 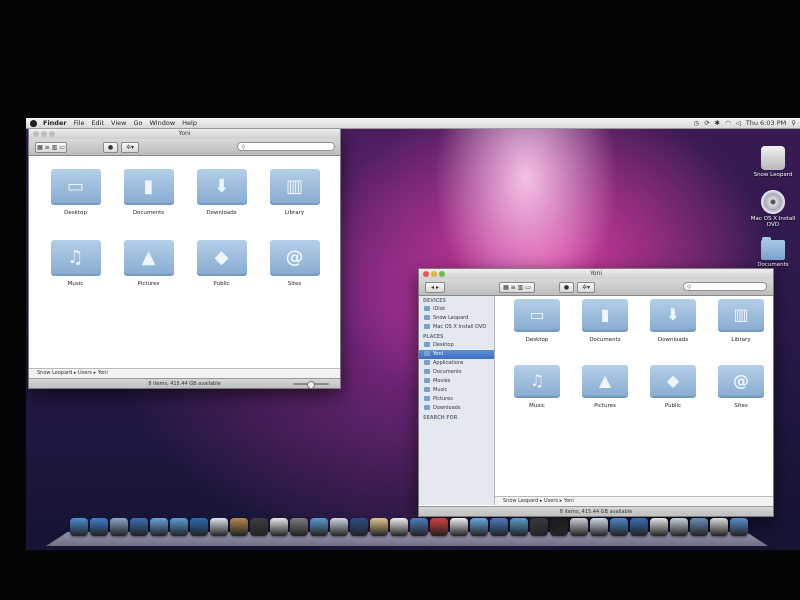 What do you see at coordinates (717, 123) in the screenshot?
I see `bluetooth-icon: ✱` at bounding box center [717, 123].